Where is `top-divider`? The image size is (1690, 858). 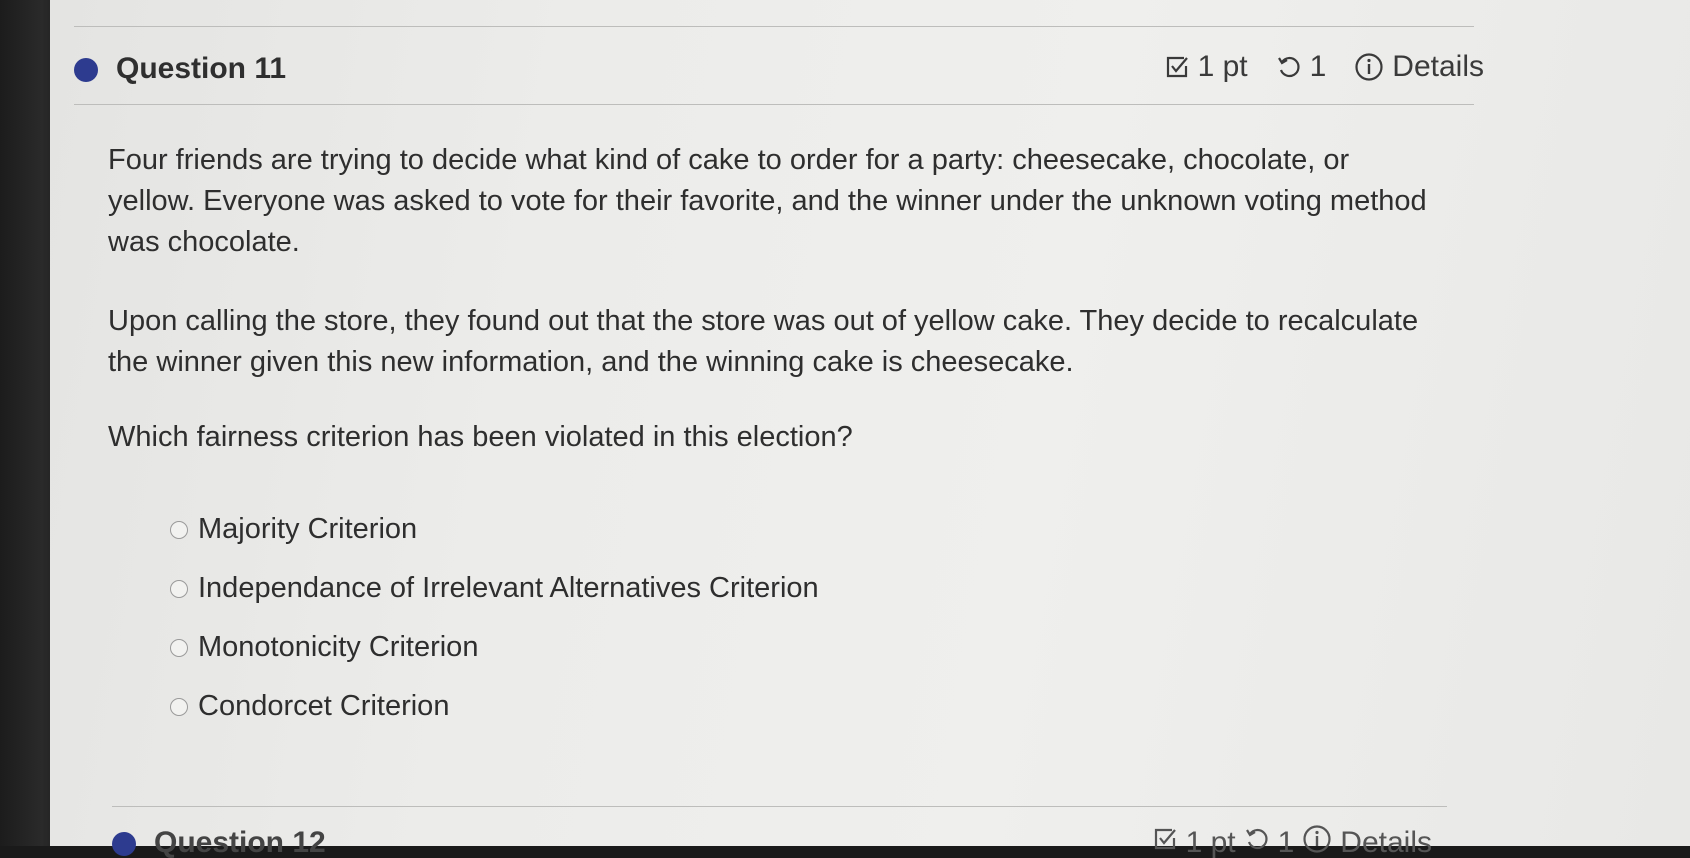 top-divider is located at coordinates (774, 26).